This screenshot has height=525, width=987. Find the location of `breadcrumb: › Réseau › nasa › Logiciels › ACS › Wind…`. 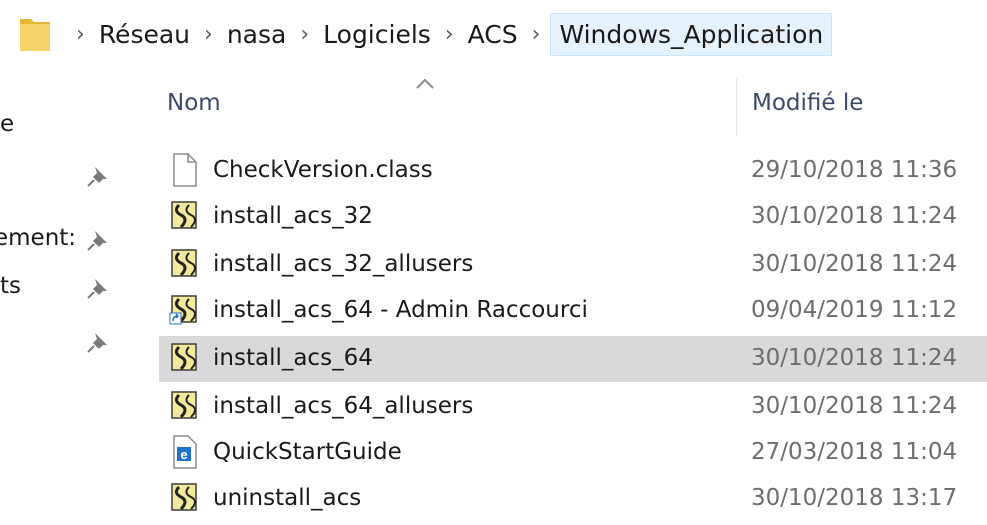

breadcrumb: › Réseau › nasa › Logiciels › ACS › Wind… is located at coordinates (447, 34).